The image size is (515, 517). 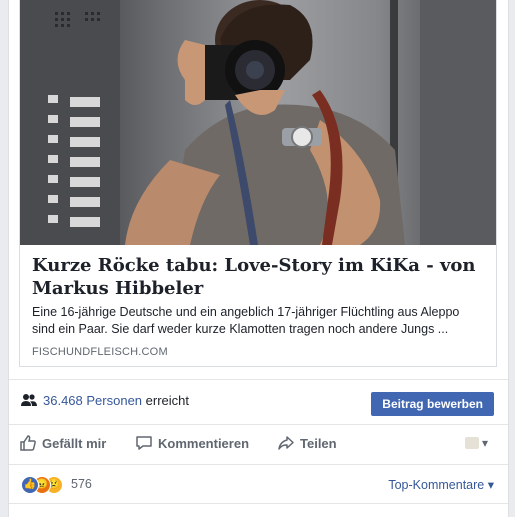 I want to click on reaction-icons: 👍 😠 😢, so click(x=44, y=485).